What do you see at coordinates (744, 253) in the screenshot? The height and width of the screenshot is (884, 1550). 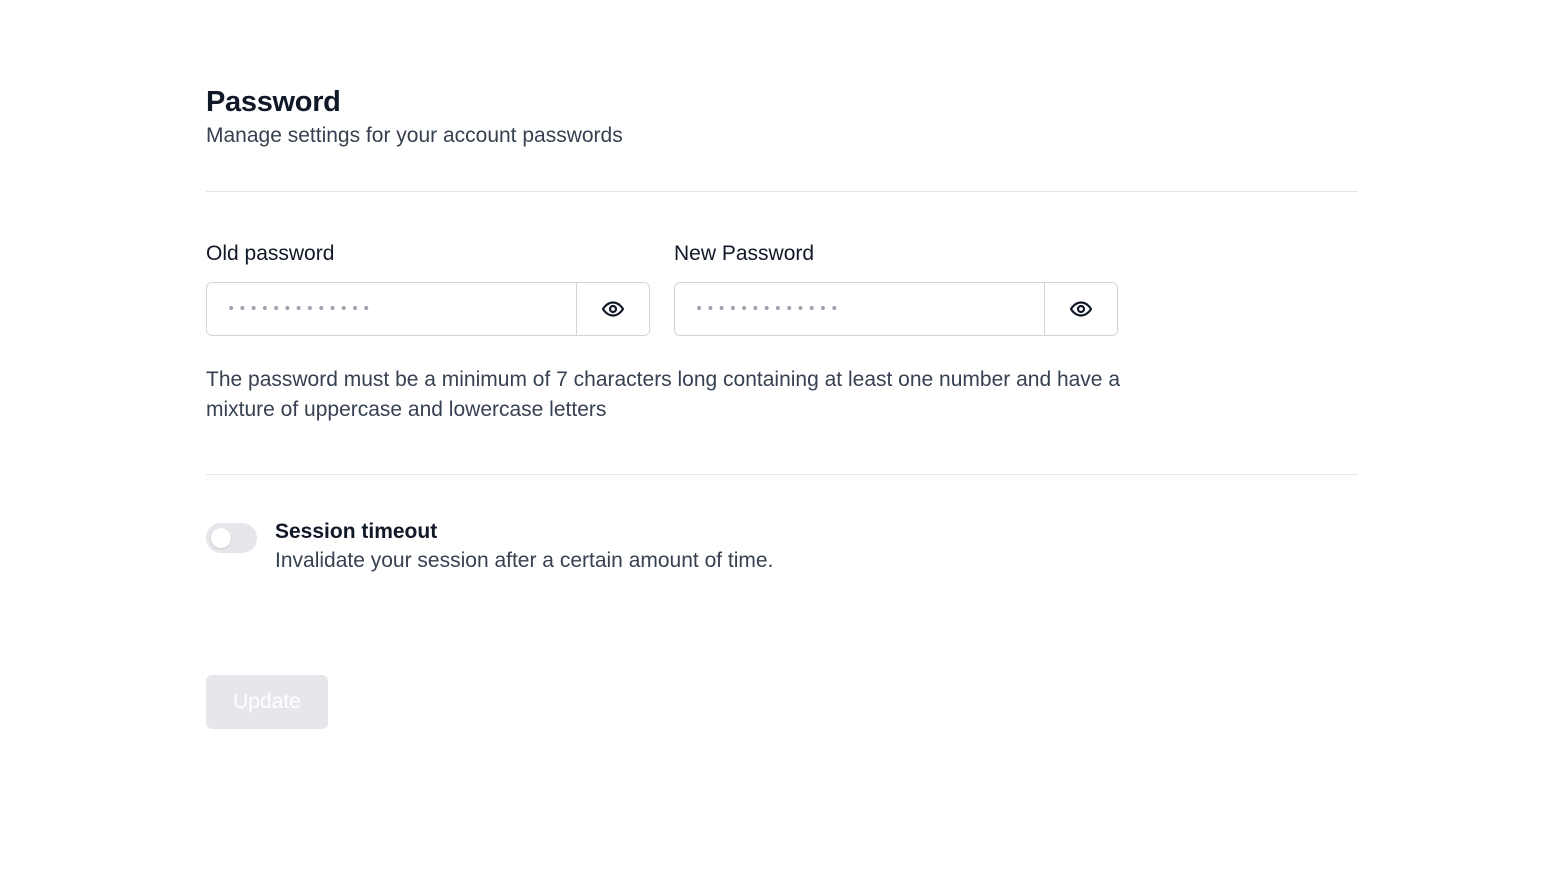 I see `new-password-label: New Password` at bounding box center [744, 253].